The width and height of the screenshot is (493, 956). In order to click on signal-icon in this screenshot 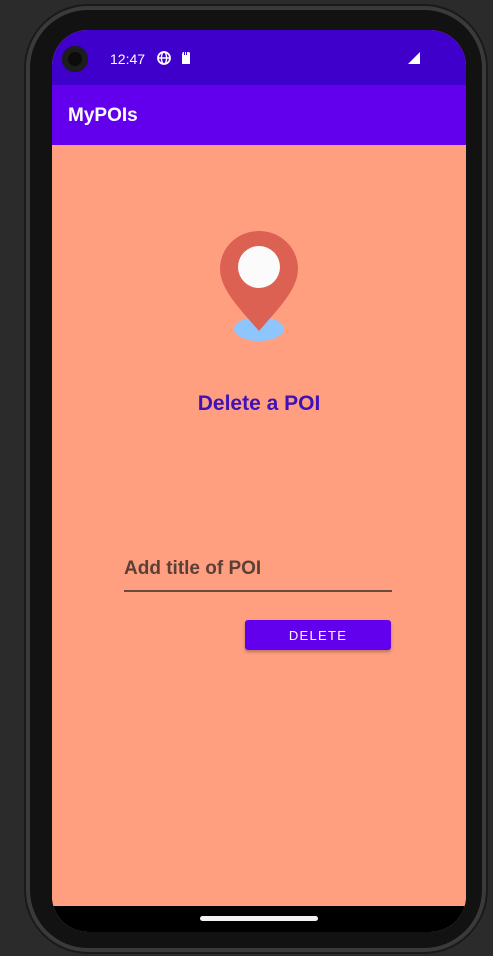, I will do `click(414, 58)`.